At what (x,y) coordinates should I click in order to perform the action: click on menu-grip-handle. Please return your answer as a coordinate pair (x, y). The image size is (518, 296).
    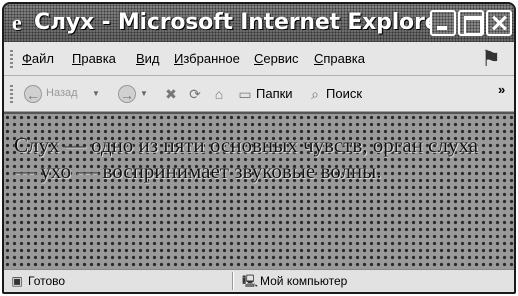
    Looking at the image, I should click on (11, 59).